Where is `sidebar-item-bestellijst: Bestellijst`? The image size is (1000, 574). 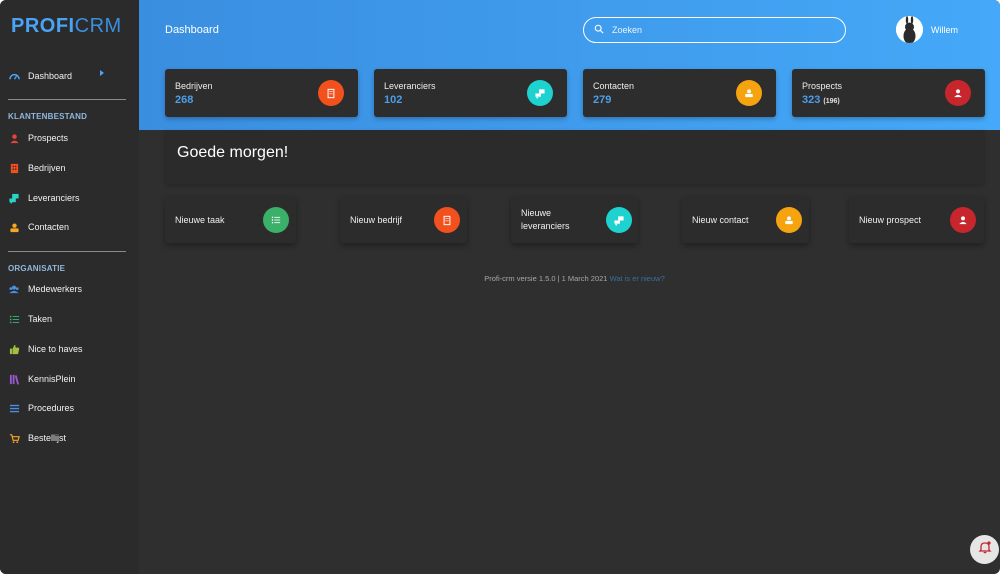
sidebar-item-bestellijst: Bestellijst is located at coordinates (70, 438).